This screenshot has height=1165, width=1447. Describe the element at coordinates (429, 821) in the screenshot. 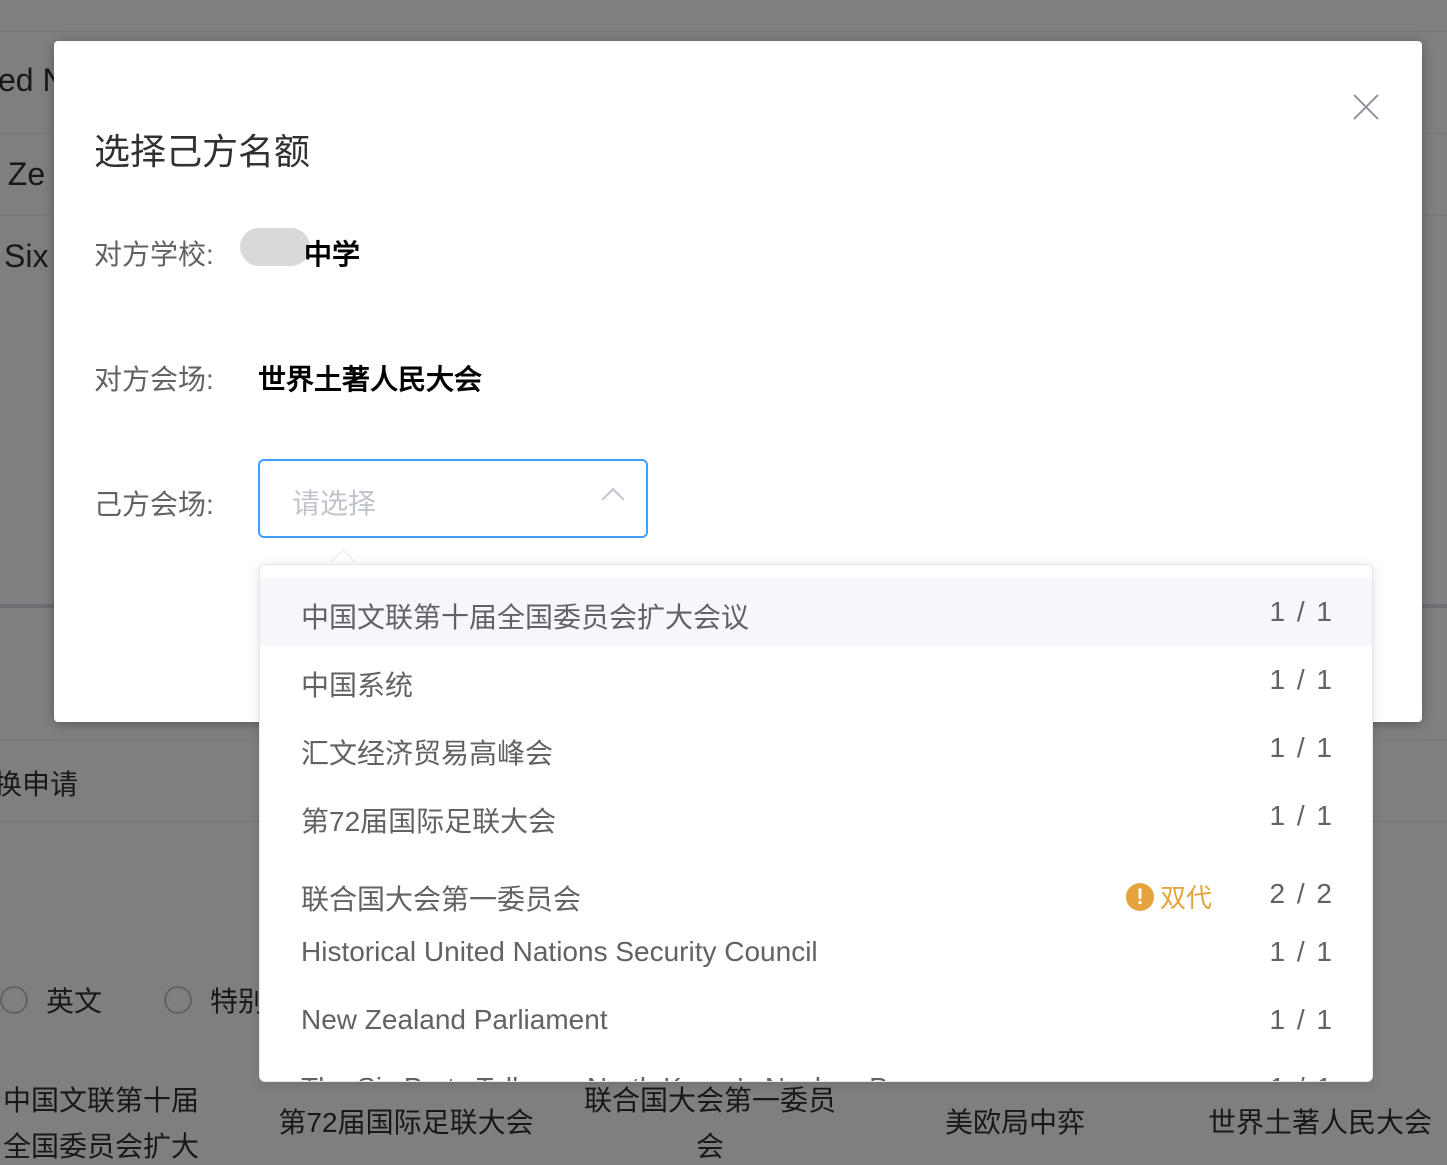

I see `option-name: 第72届国际足联大会` at that location.